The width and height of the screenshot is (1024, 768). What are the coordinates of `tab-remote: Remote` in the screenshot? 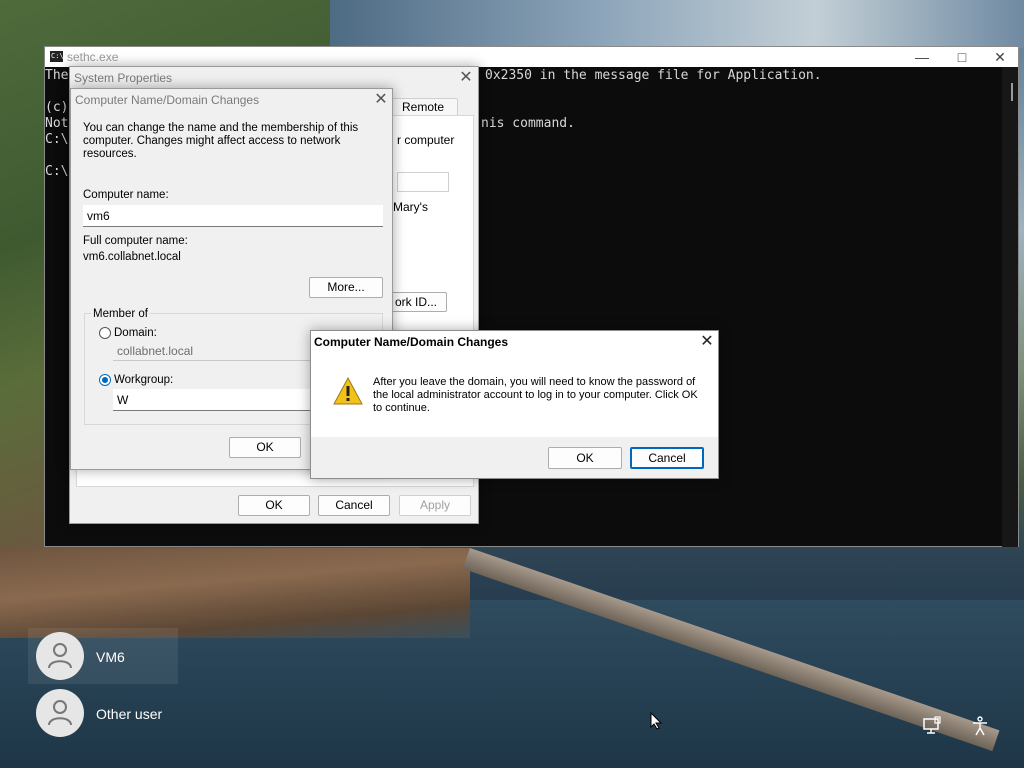 It's located at (423, 107).